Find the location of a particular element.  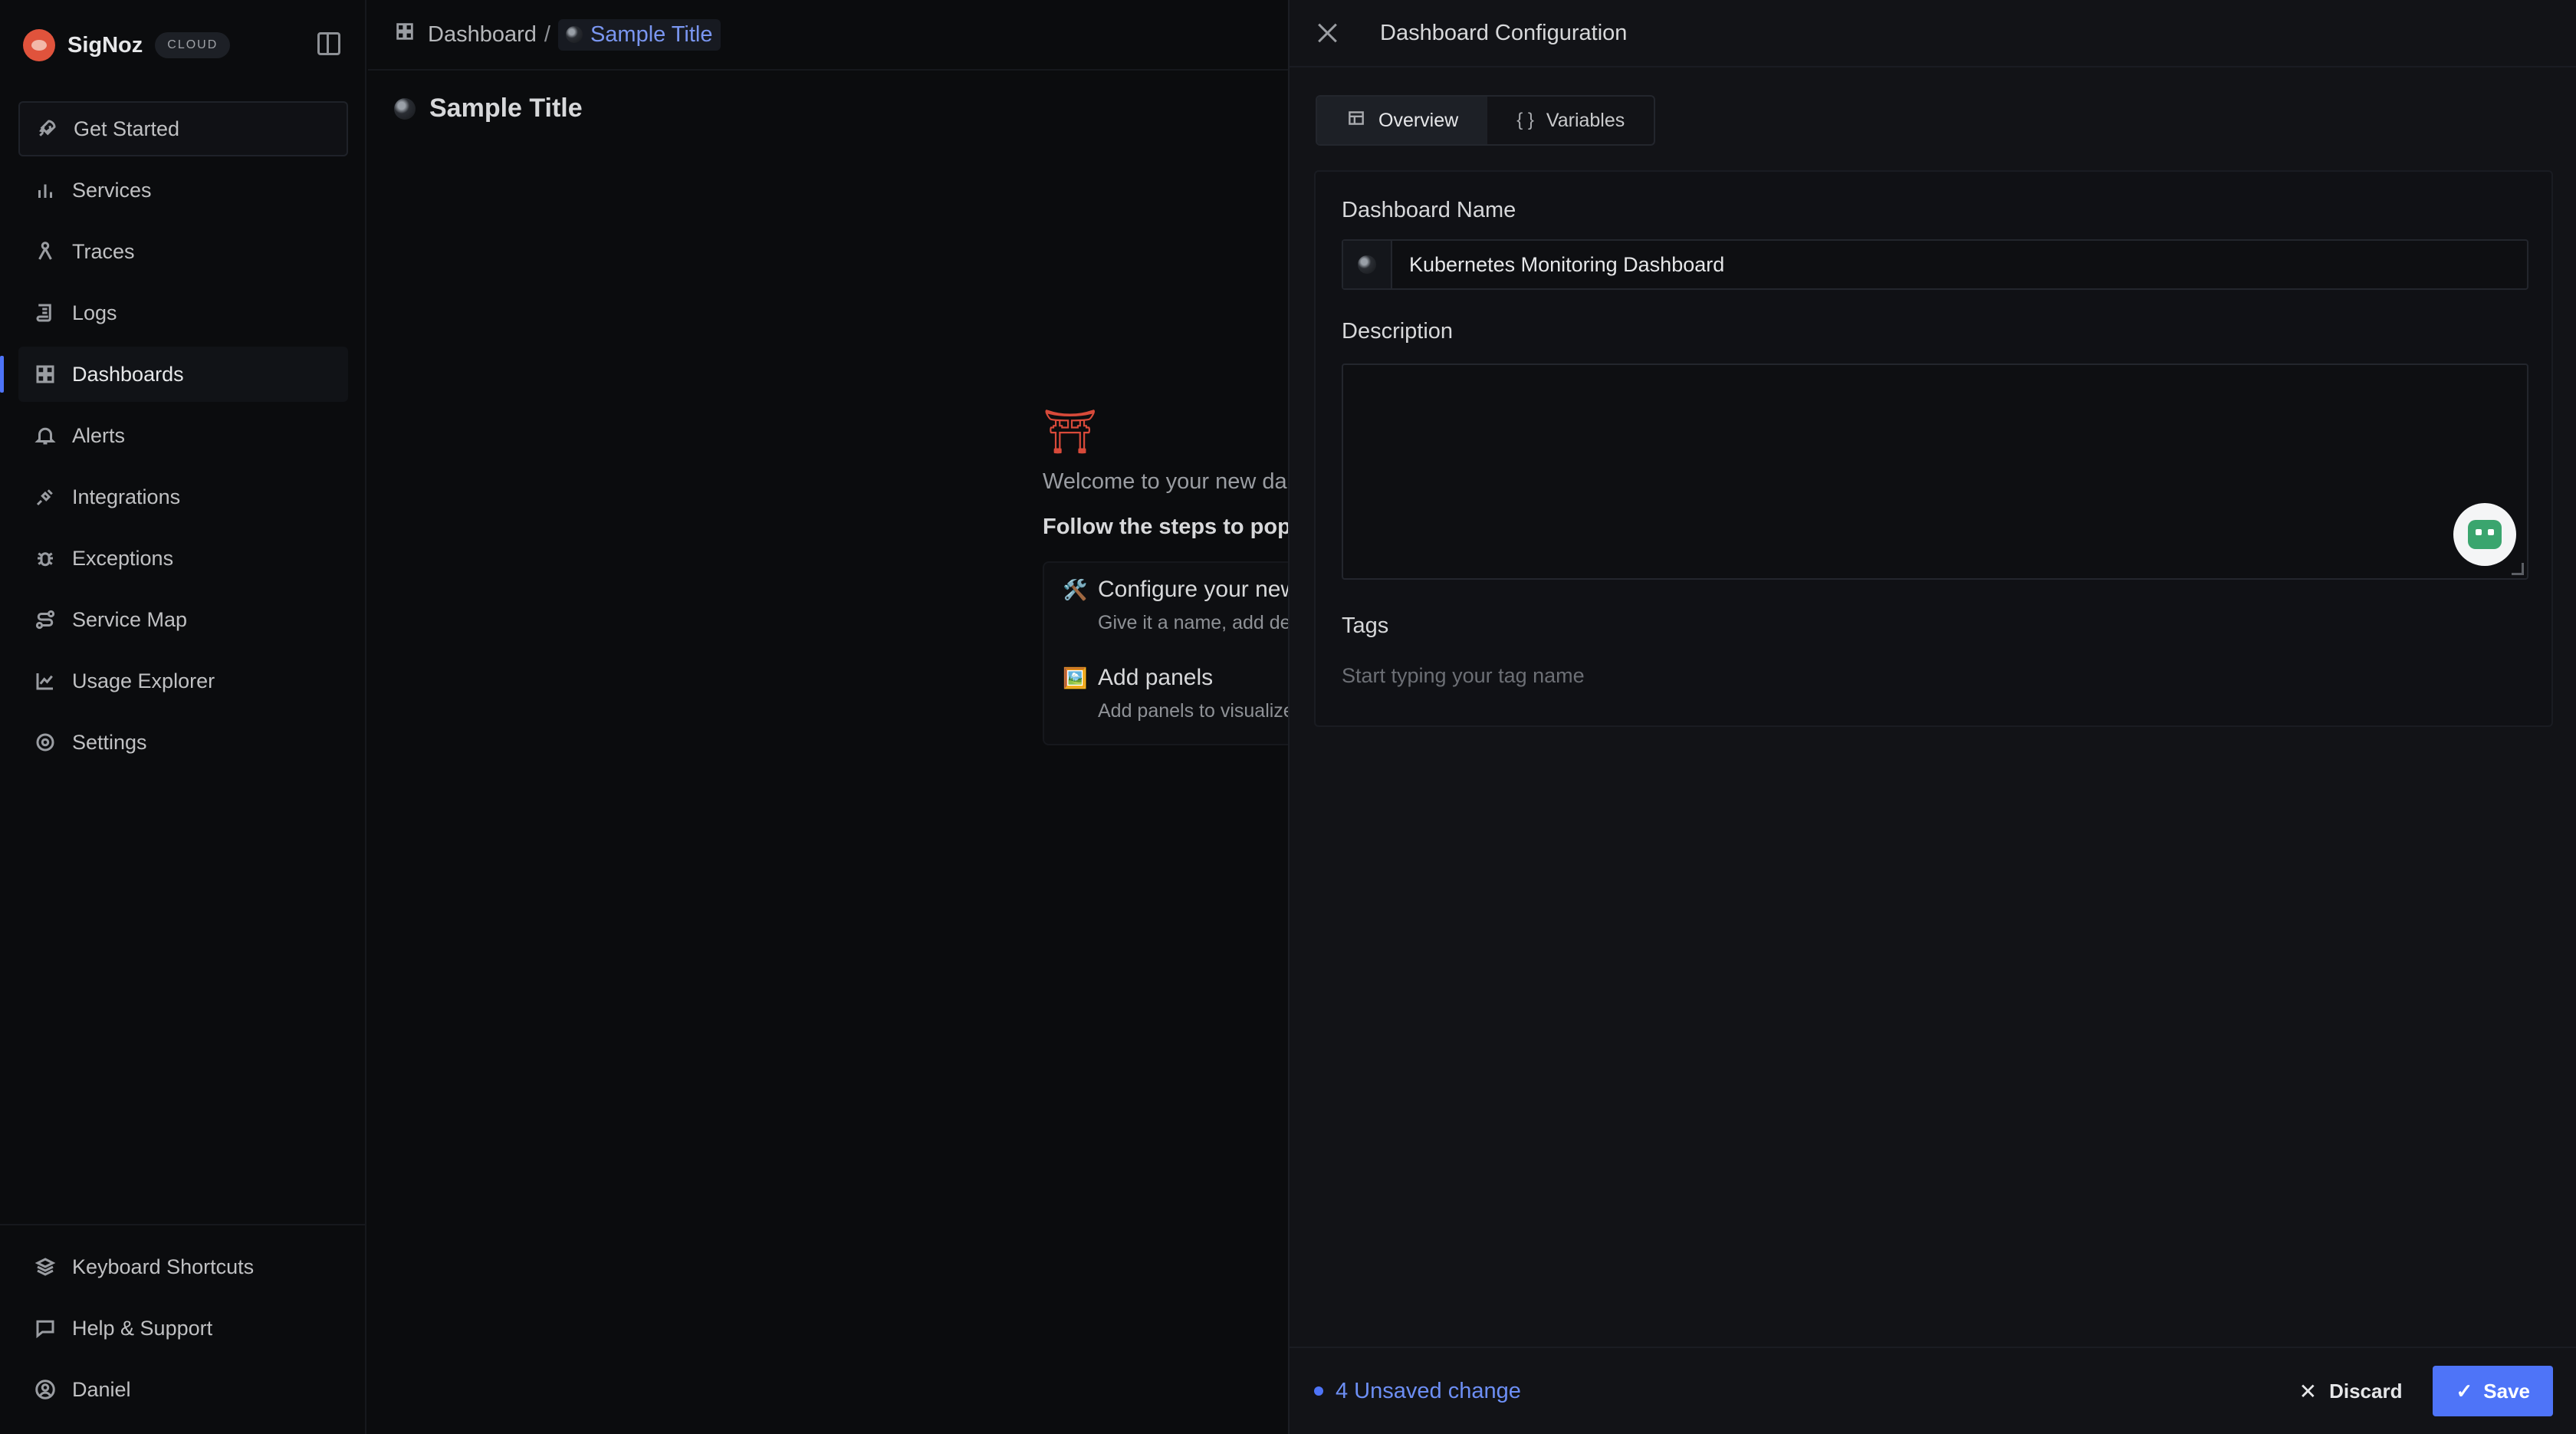

gear-icon is located at coordinates (46, 742).